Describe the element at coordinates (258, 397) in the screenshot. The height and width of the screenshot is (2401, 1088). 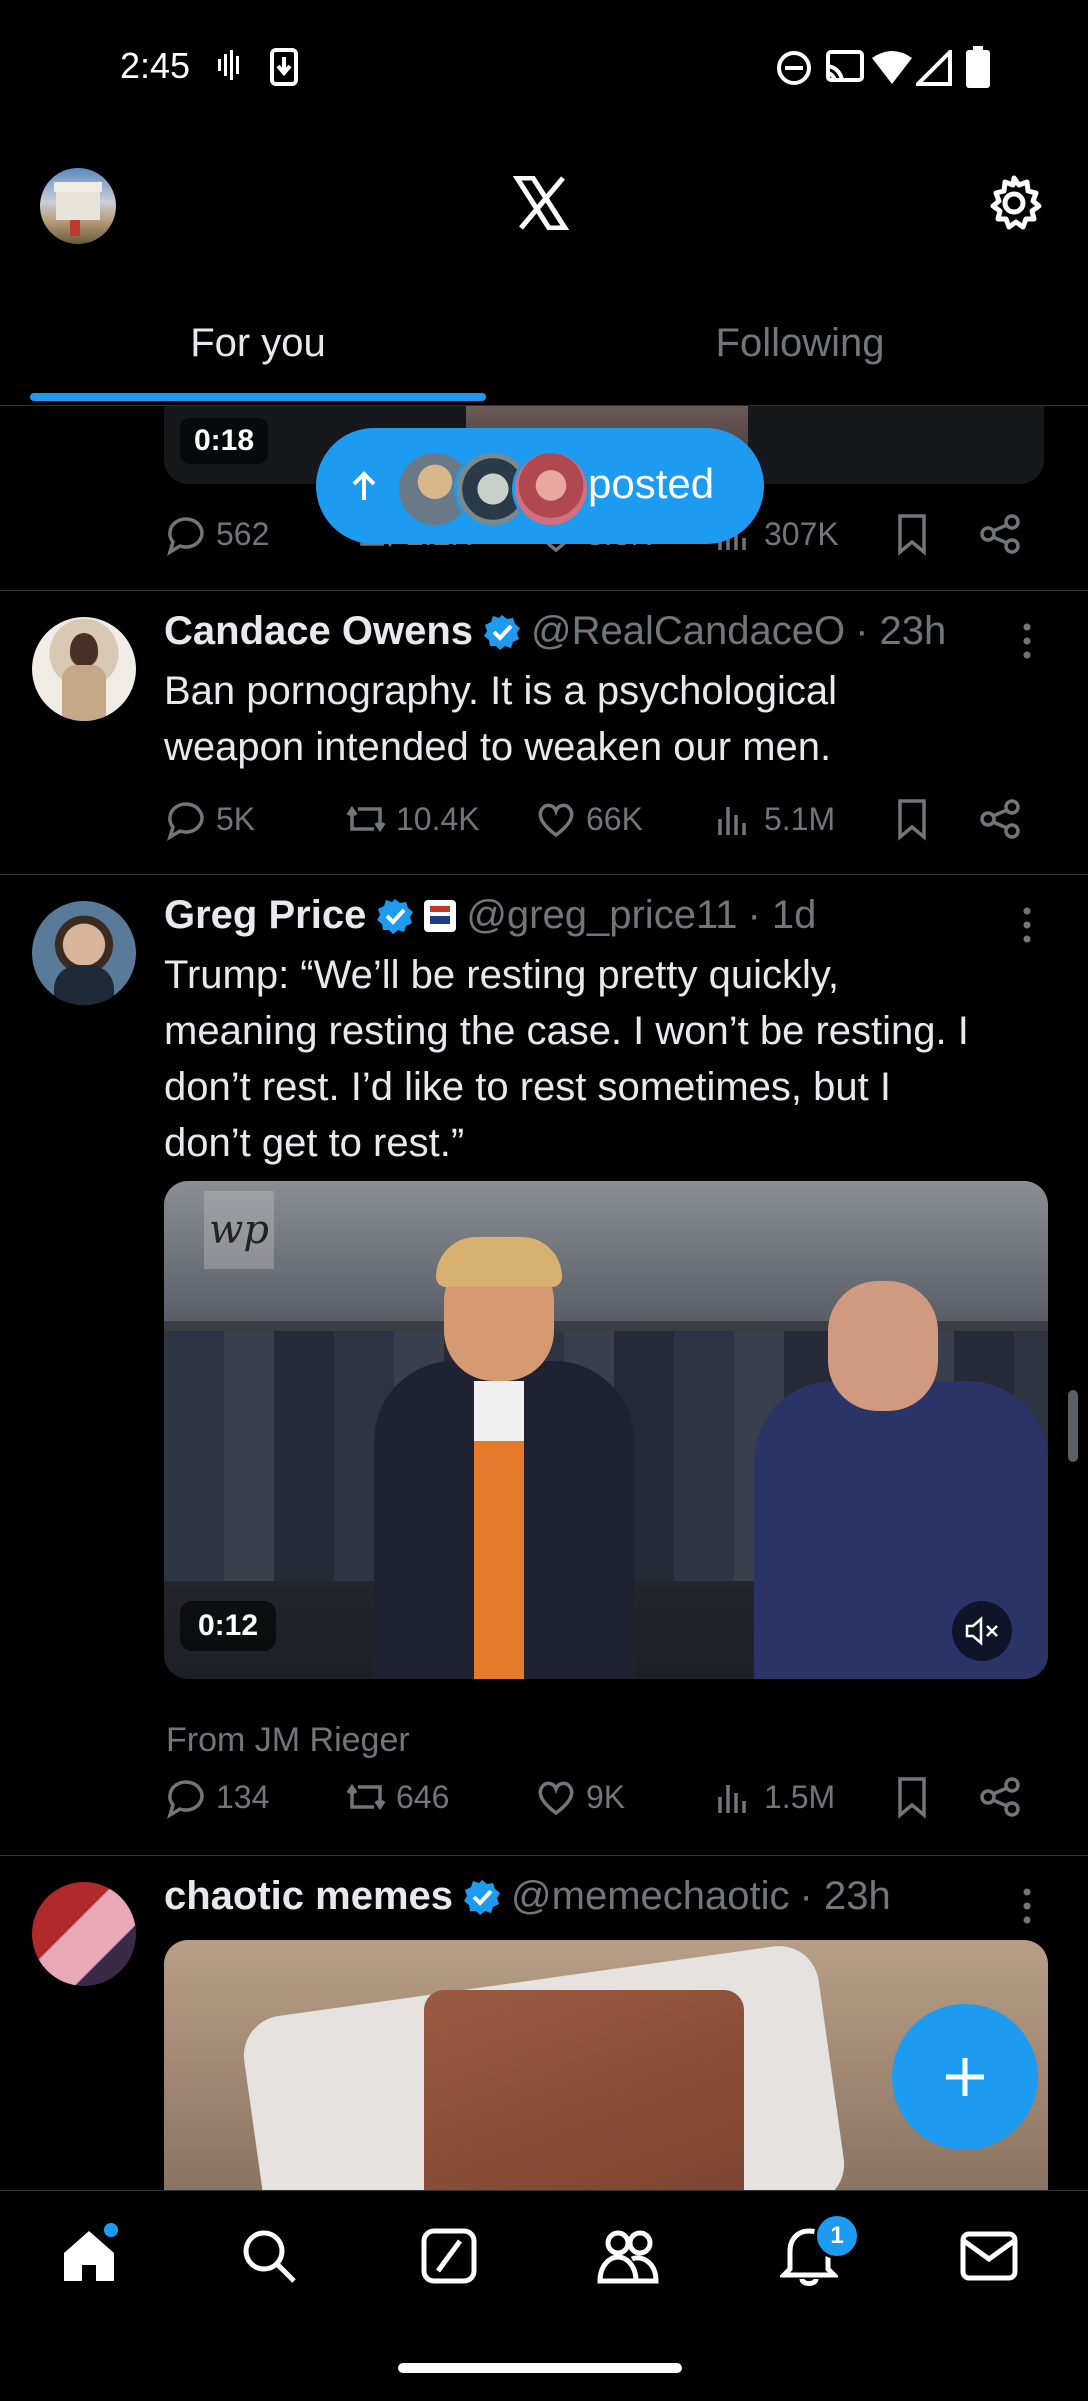
I see `tab-active-indicator` at that location.